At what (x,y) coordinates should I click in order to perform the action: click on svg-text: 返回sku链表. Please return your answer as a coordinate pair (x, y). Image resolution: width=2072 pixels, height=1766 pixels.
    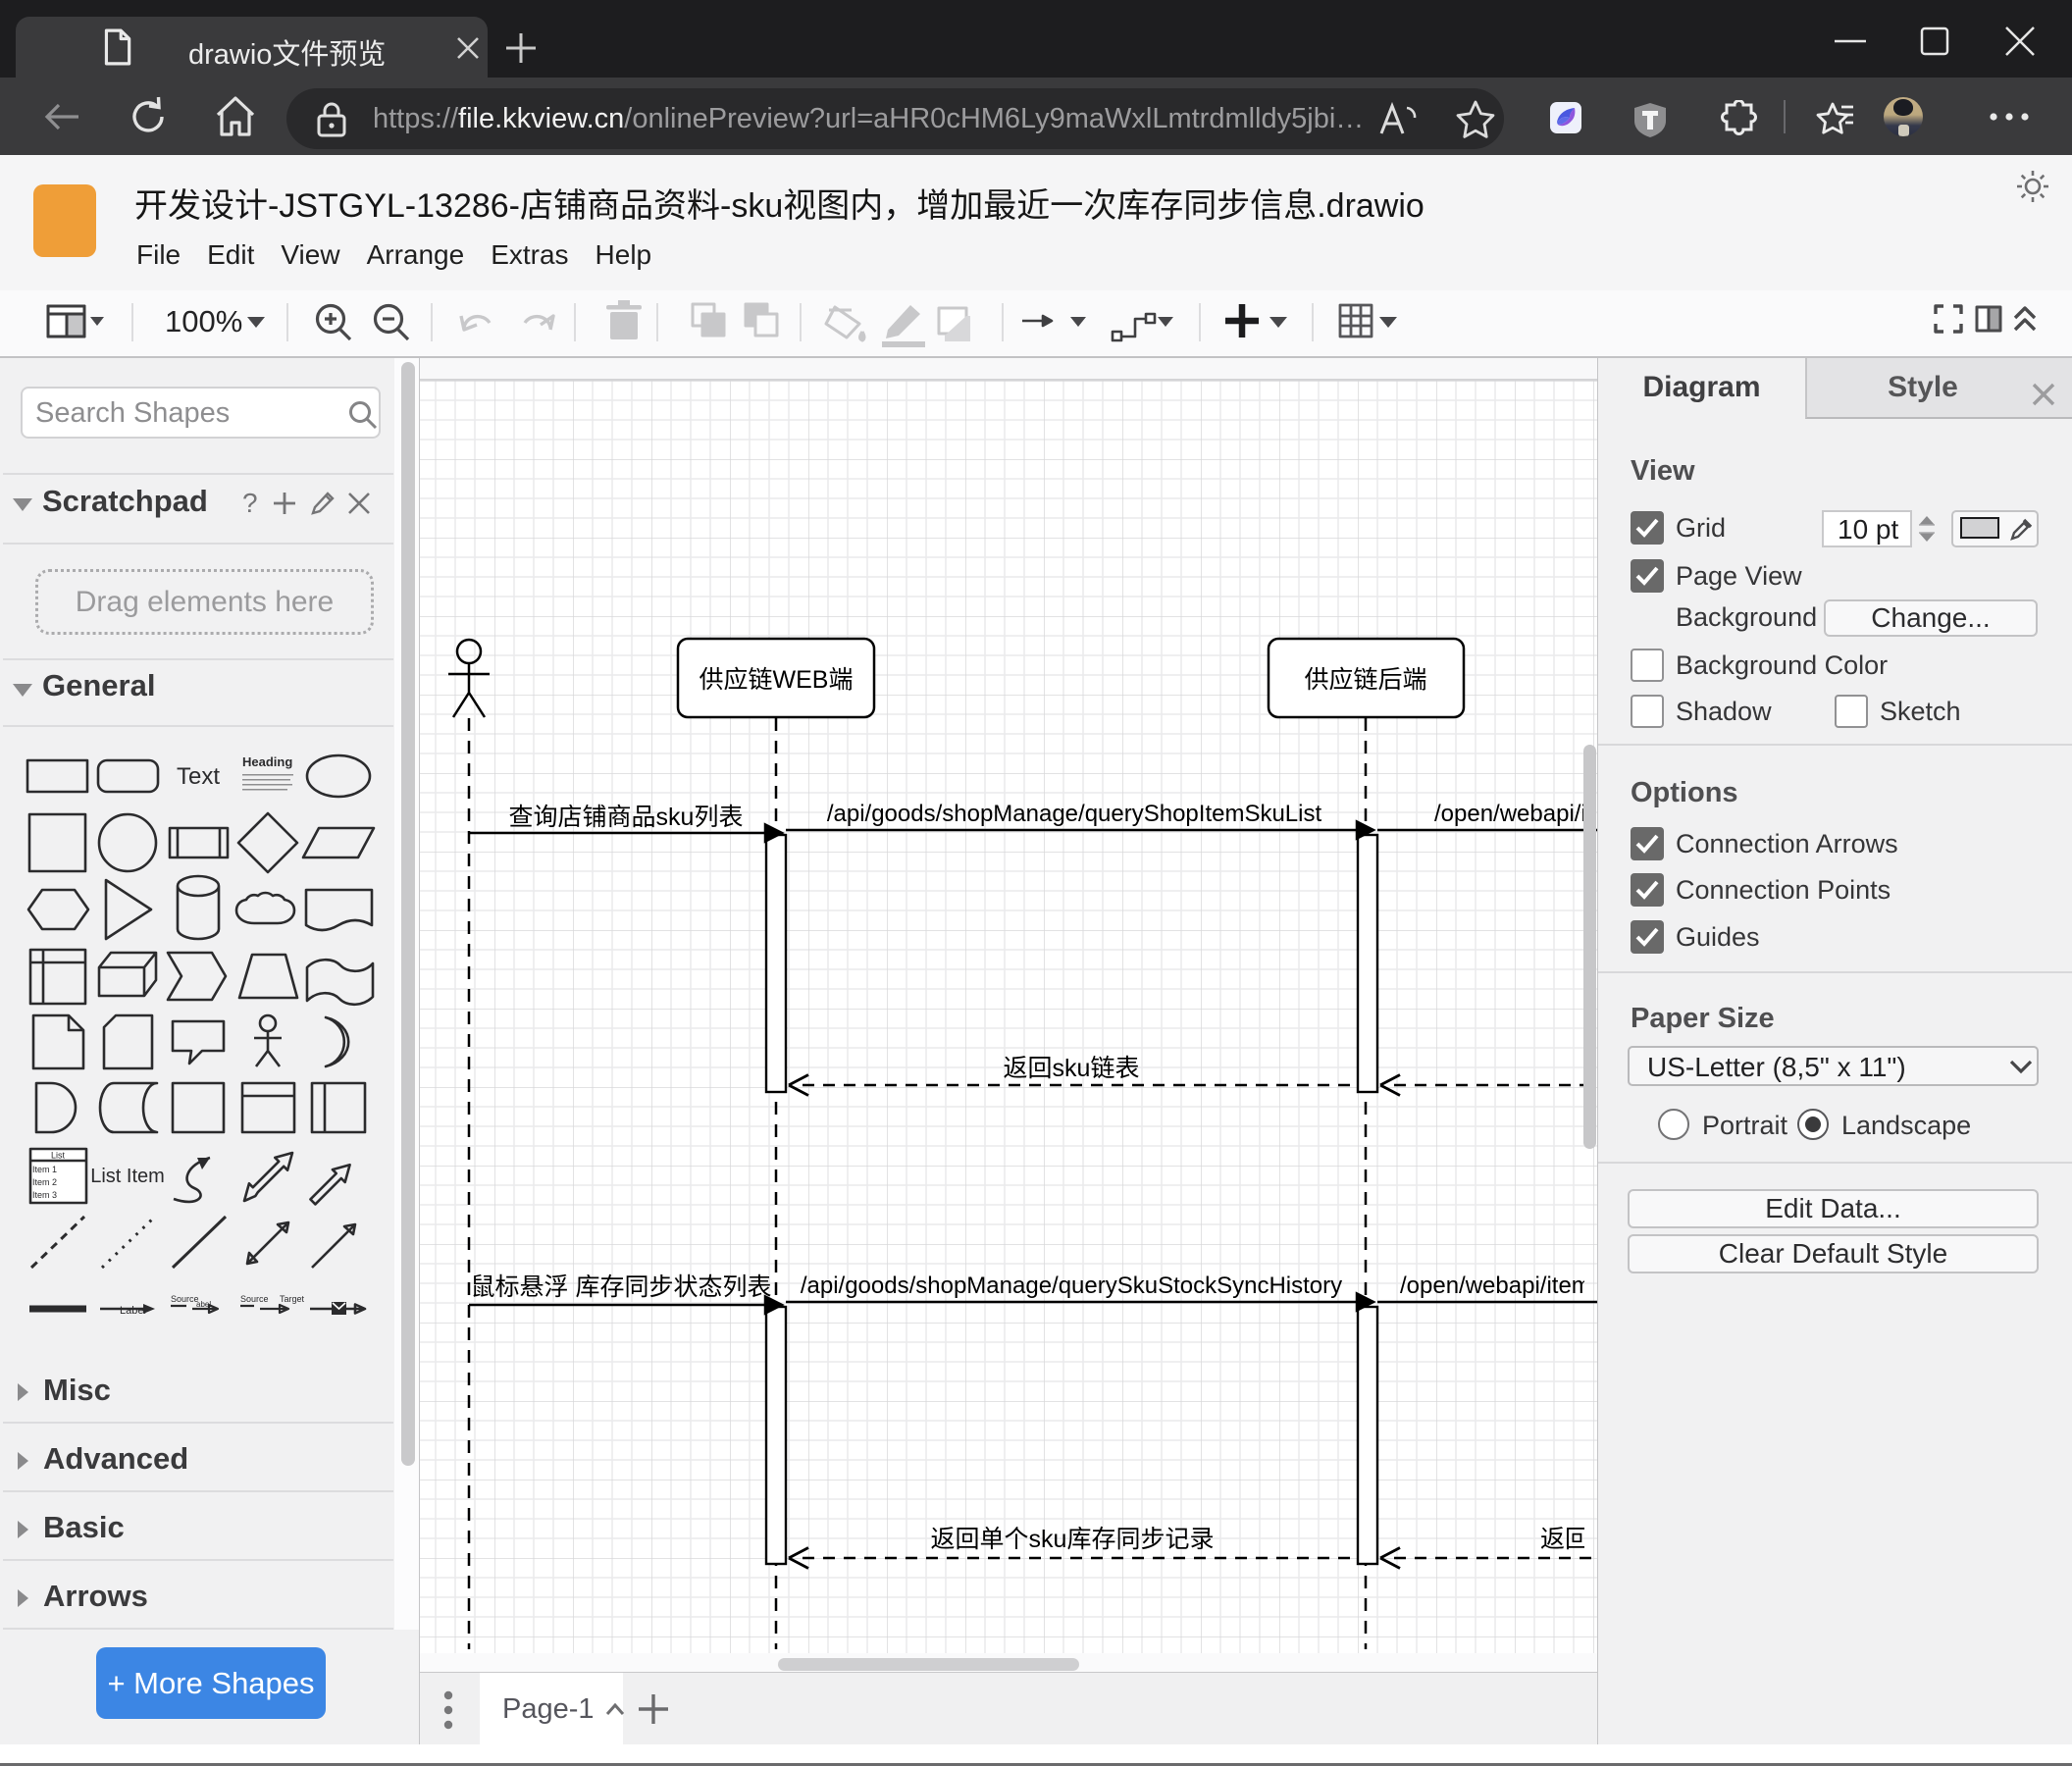
    Looking at the image, I should click on (1072, 1068).